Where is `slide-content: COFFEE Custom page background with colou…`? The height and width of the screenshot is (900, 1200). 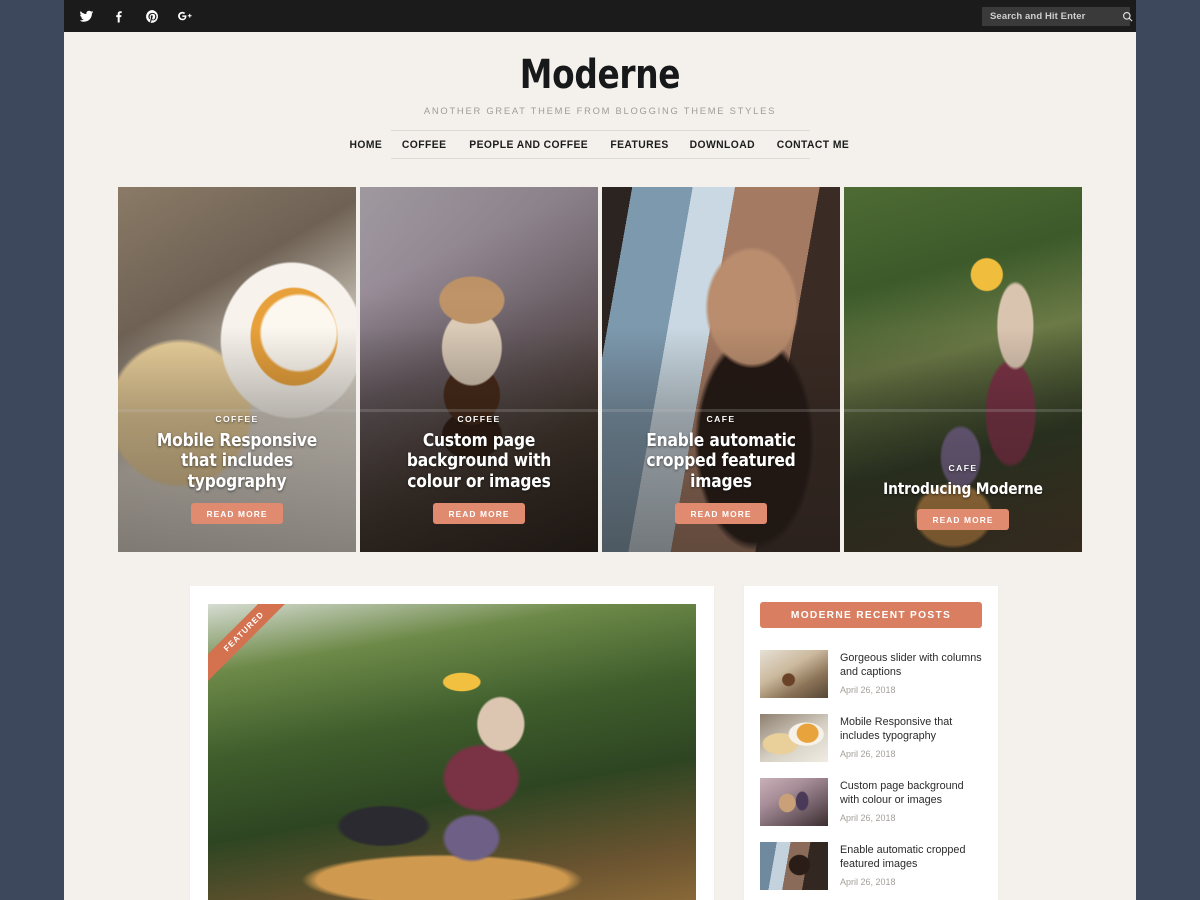 slide-content: COFFEE Custom page background with colou… is located at coordinates (479, 469).